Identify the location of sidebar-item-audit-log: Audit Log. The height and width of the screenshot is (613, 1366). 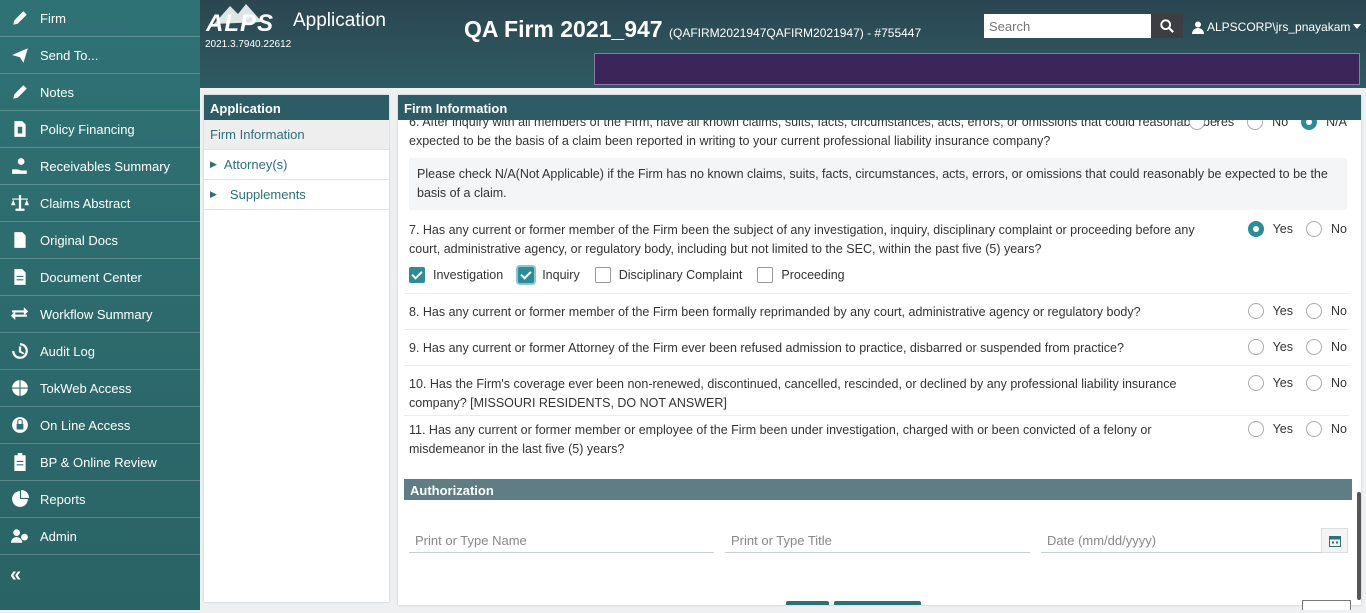
(100, 351).